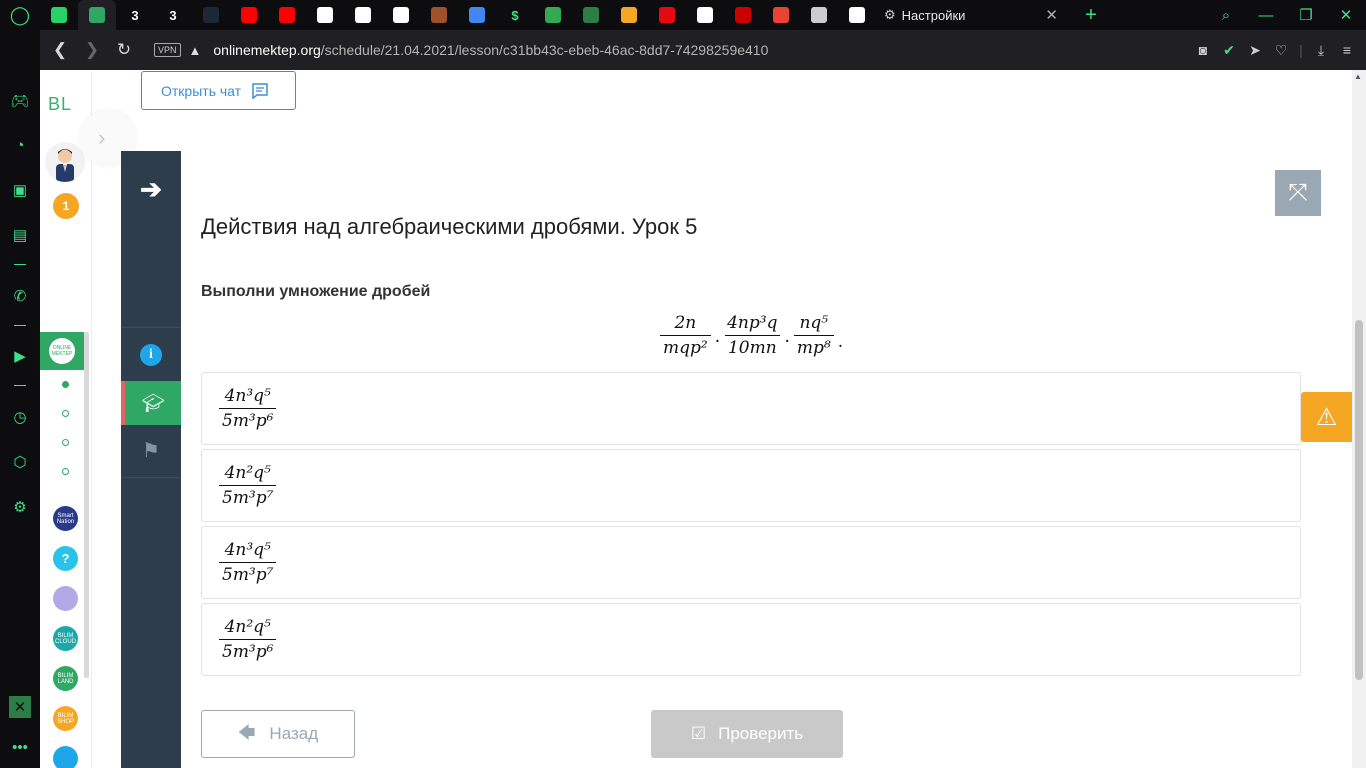 Image resolution: width=1366 pixels, height=768 pixels. I want to click on page-scrollbar: ▲, so click(1359, 419).